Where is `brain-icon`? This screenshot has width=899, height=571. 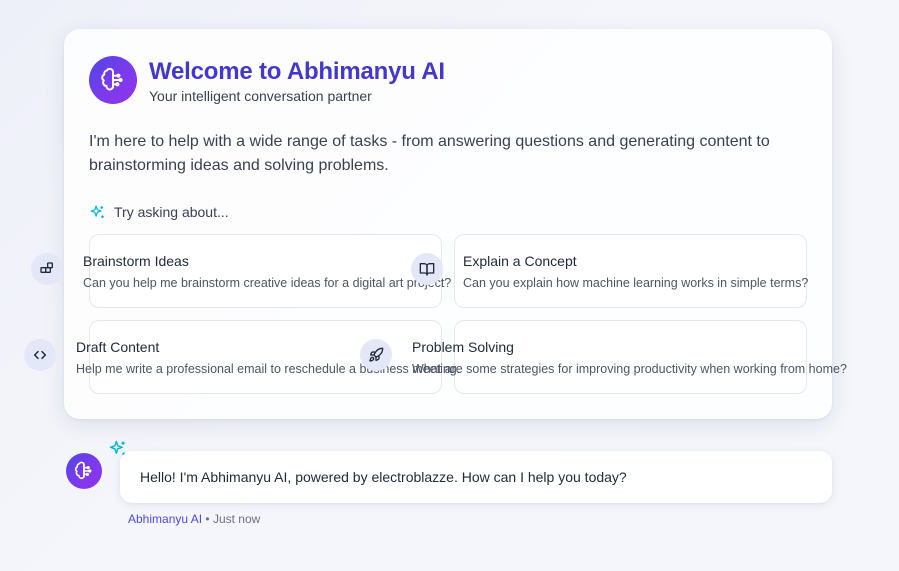
brain-icon is located at coordinates (83, 470).